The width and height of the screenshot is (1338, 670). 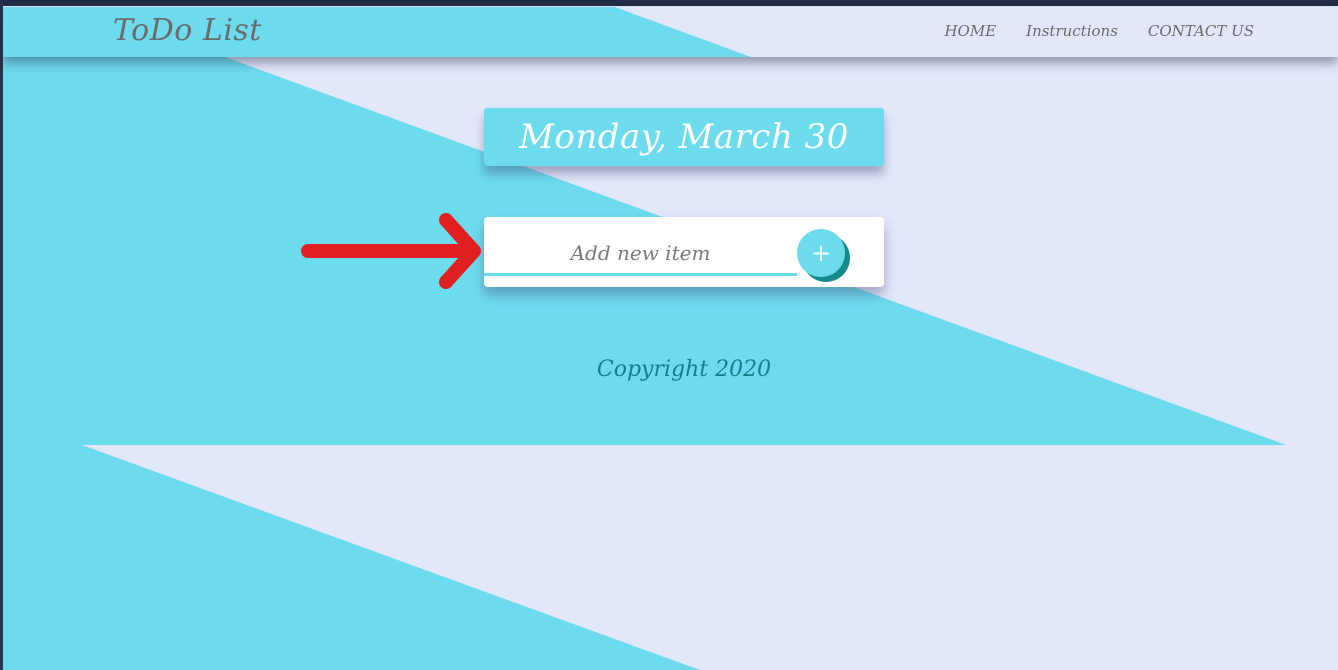 I want to click on nav-link-contact-us: CONTACT US, so click(x=1201, y=31).